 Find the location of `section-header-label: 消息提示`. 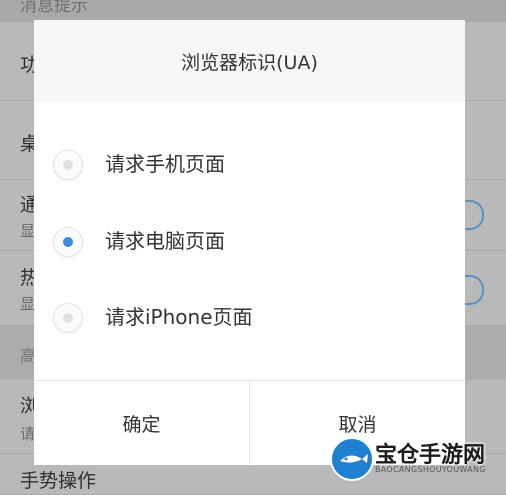

section-header-label: 消息提示 is located at coordinates (54, 8).